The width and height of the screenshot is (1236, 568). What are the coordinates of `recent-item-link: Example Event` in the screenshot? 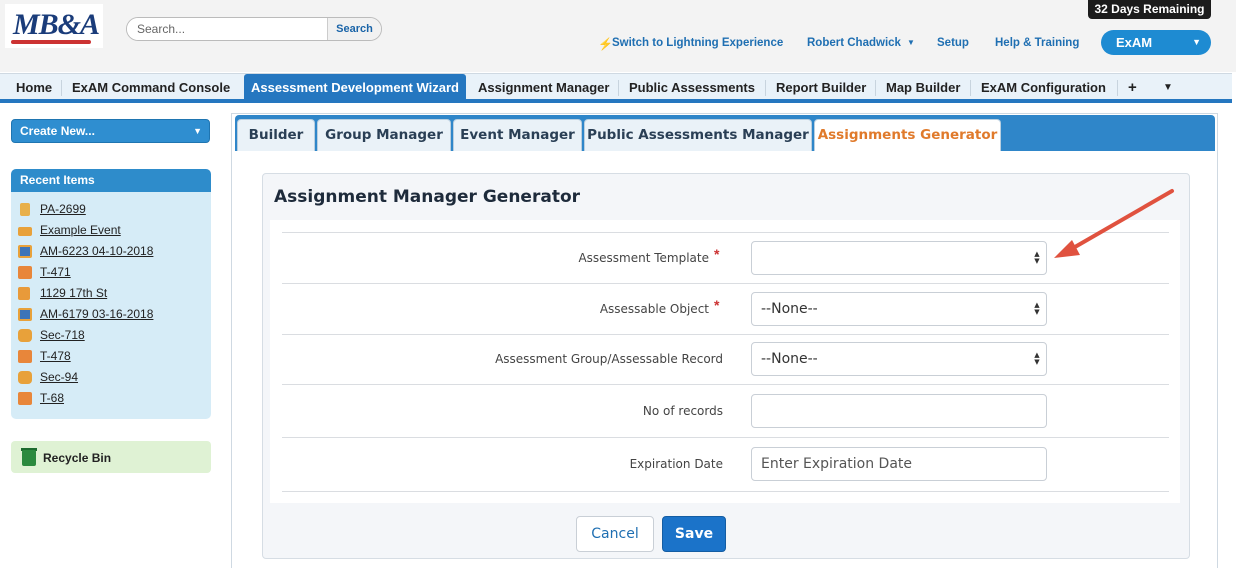 It's located at (80, 230).